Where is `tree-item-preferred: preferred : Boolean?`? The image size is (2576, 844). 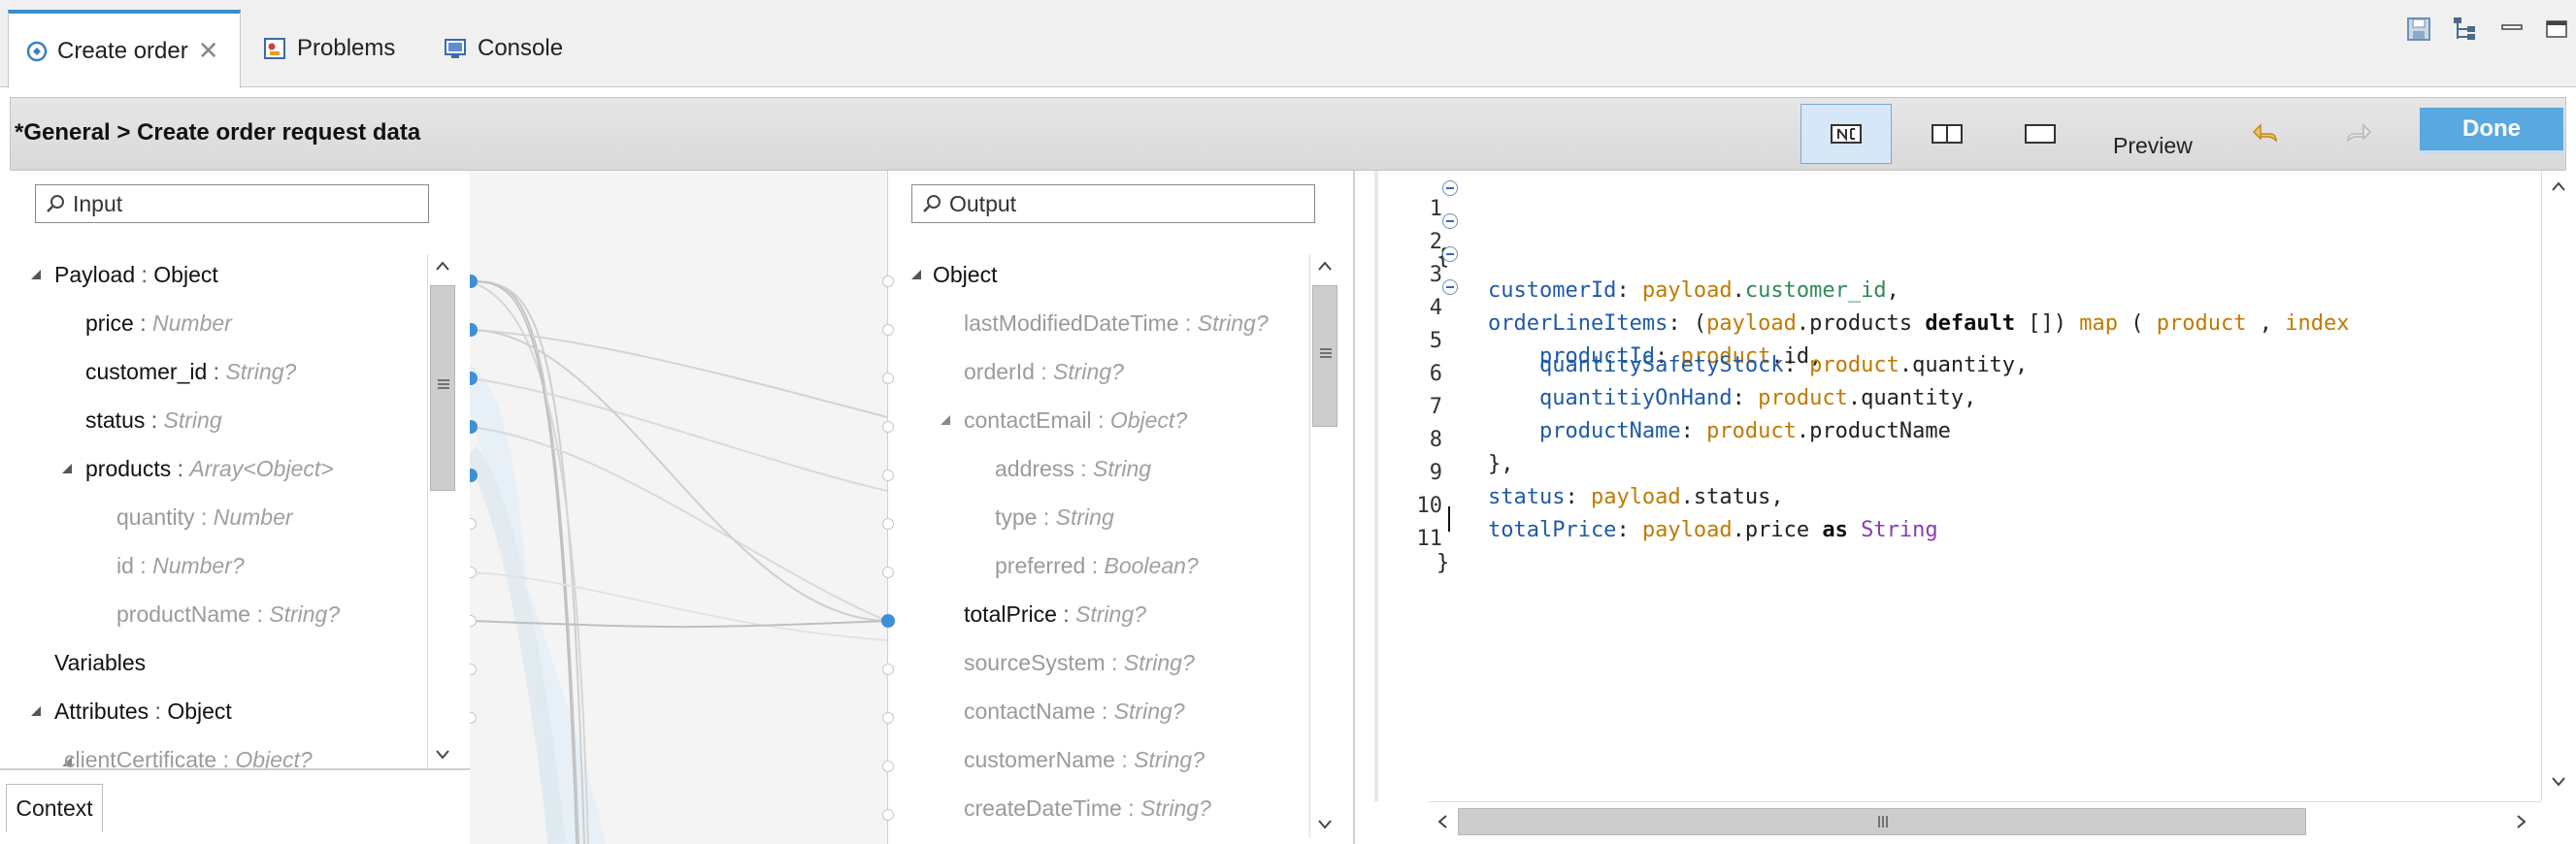 tree-item-preferred: preferred : Boolean? is located at coordinates (1097, 566).